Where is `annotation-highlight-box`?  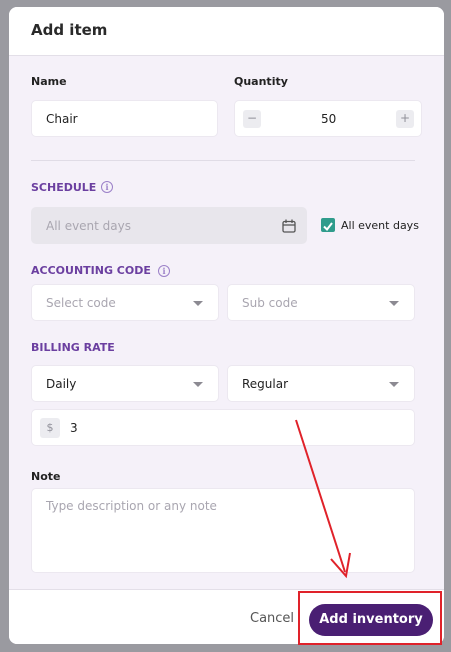
annotation-highlight-box is located at coordinates (370, 618).